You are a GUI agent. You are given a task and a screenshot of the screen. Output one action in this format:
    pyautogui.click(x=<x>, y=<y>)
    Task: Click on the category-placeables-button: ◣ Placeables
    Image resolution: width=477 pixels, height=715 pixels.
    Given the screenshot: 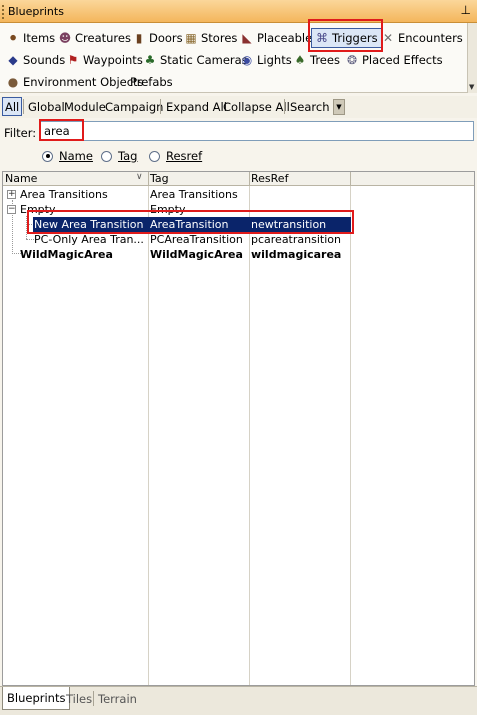 What is the action you would take?
    pyautogui.click(x=279, y=38)
    